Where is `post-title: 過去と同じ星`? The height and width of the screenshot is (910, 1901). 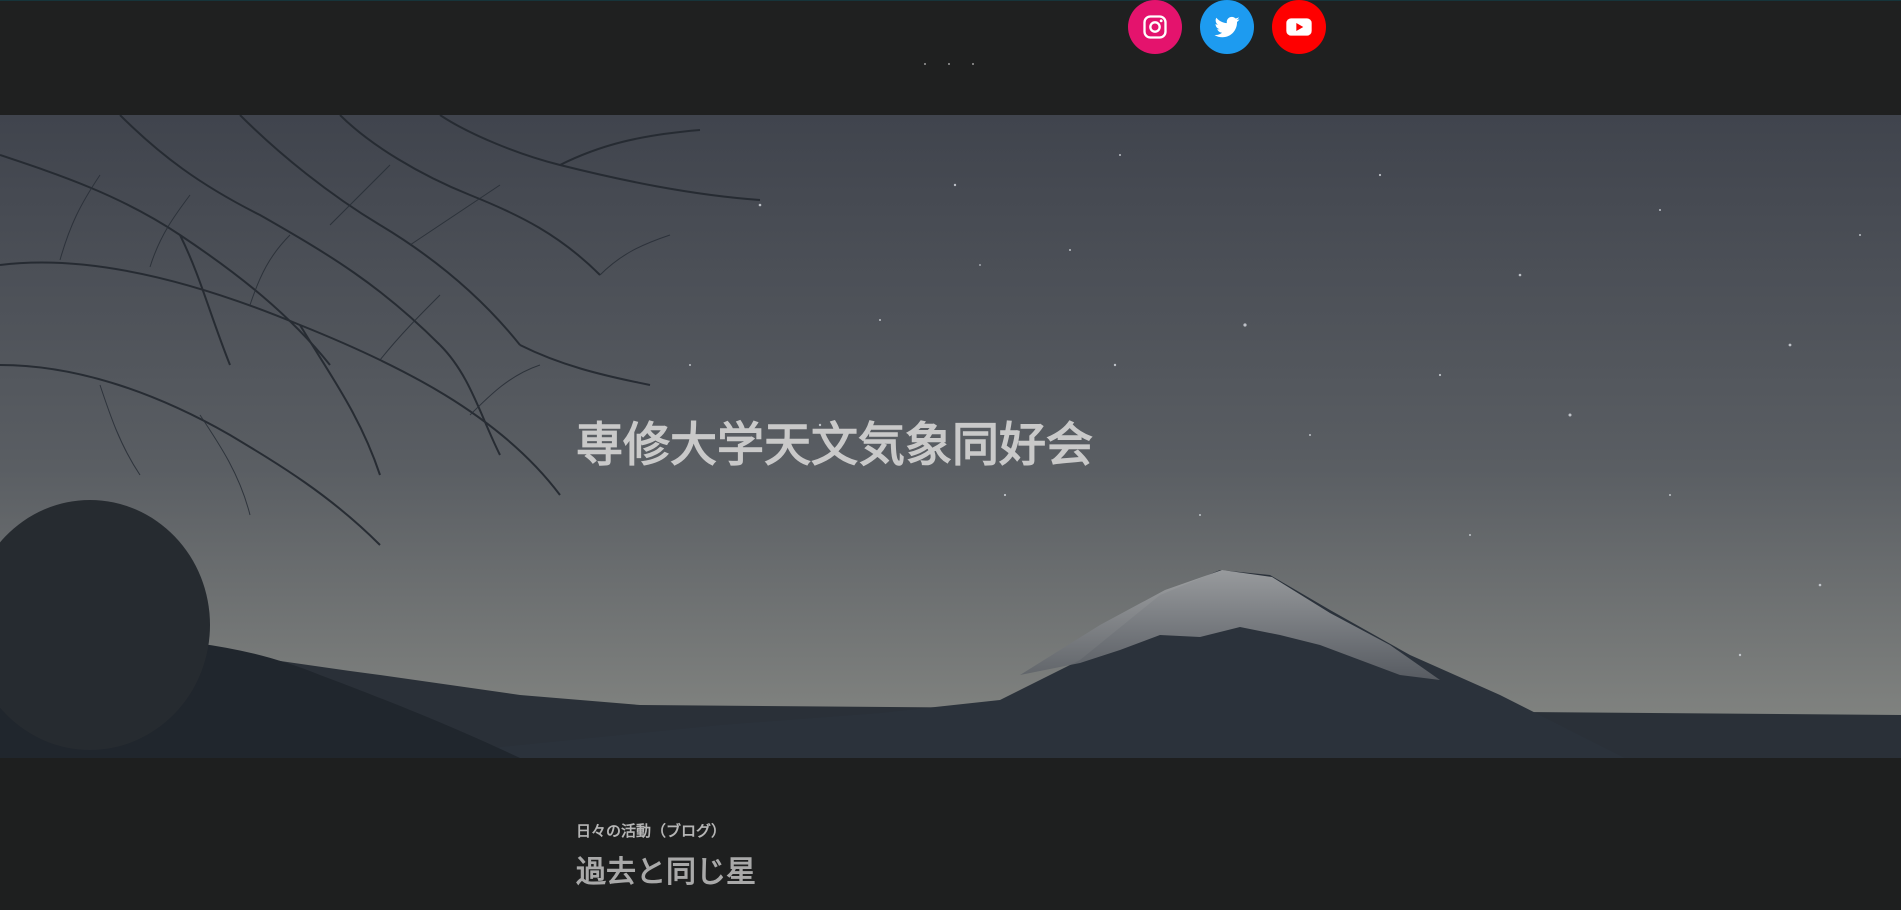
post-title: 過去と同じ星 is located at coordinates (666, 869).